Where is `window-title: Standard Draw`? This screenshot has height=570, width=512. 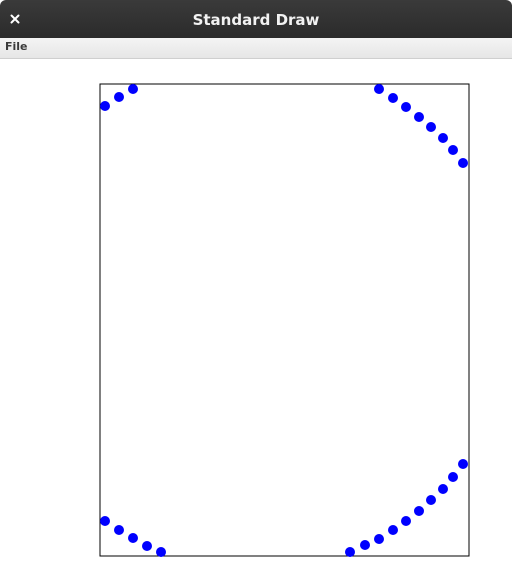
window-title: Standard Draw is located at coordinates (256, 20).